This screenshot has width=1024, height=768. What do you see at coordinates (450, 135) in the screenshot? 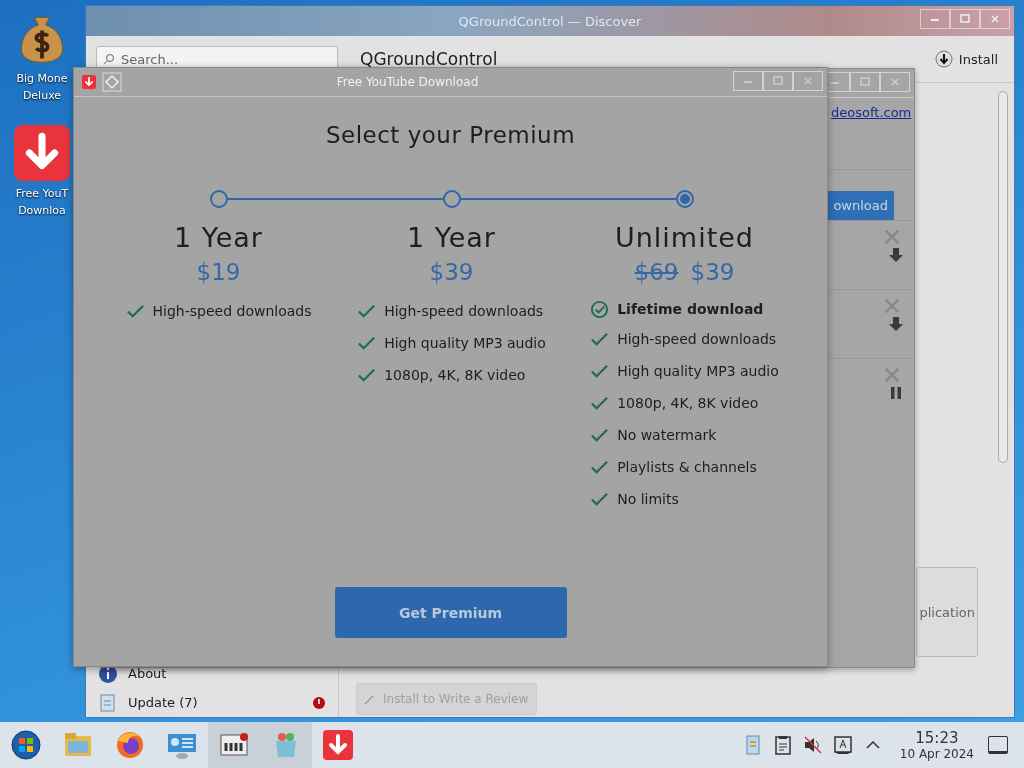
I see `dialog-heading: Select your Premium` at bounding box center [450, 135].